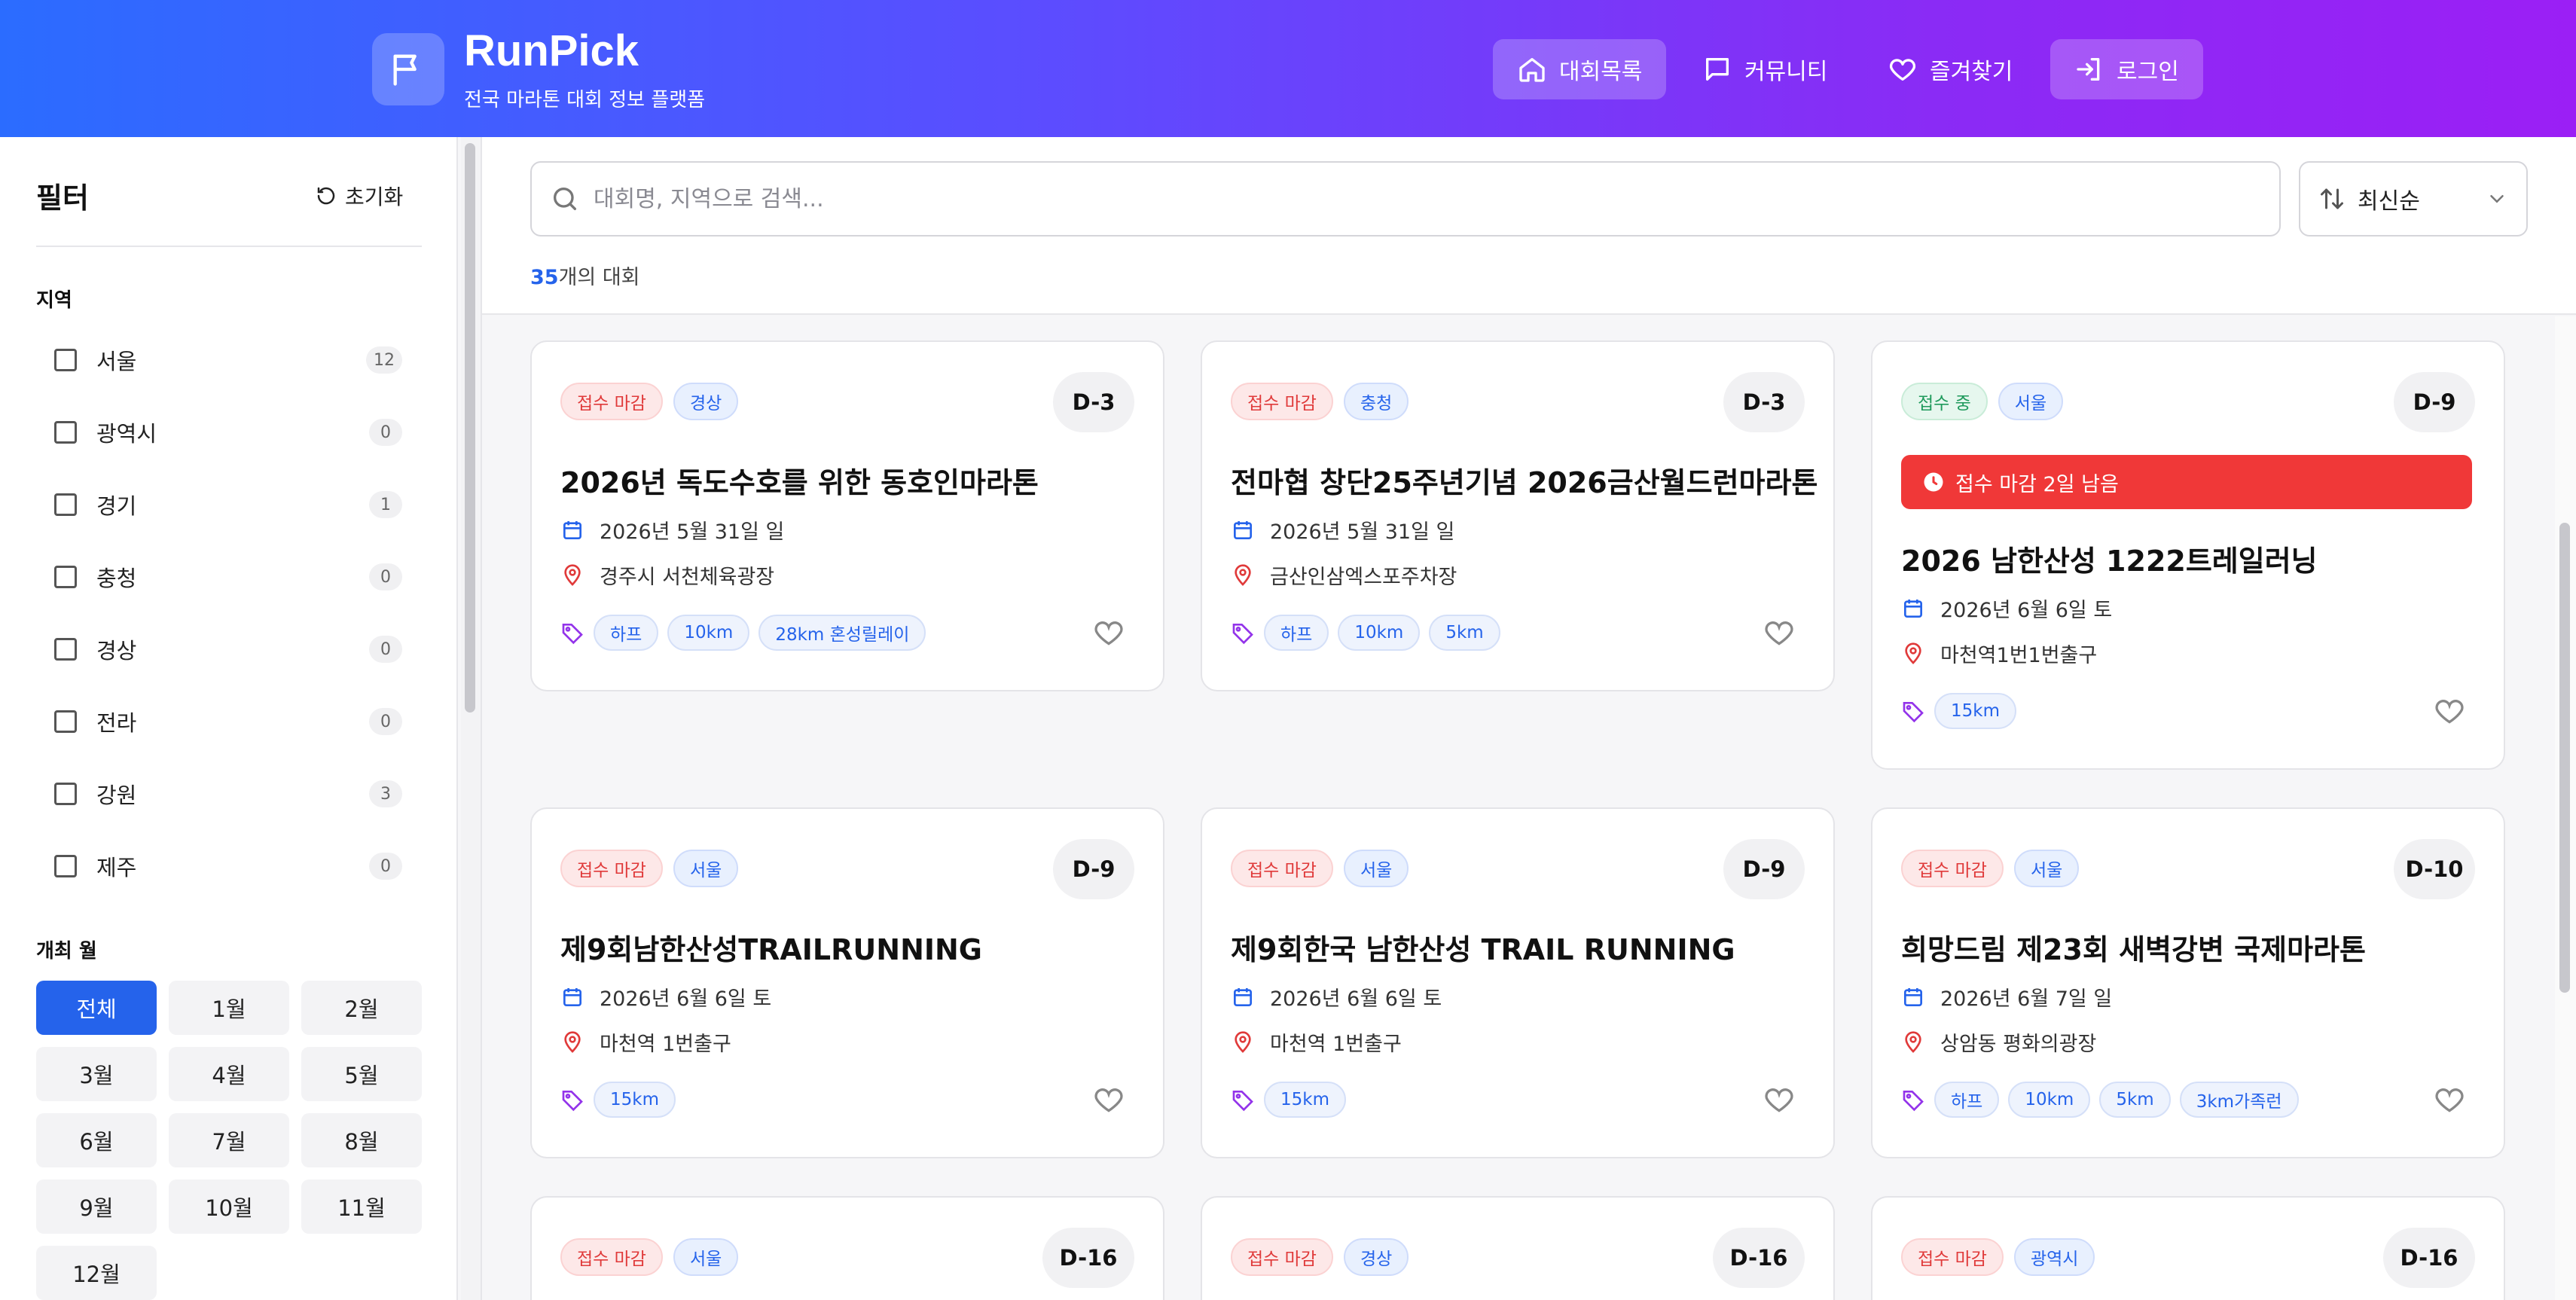 Image resolution: width=2576 pixels, height=1300 pixels. What do you see at coordinates (1950, 69) in the screenshot?
I see `nav-favorites: 즐겨찾기` at bounding box center [1950, 69].